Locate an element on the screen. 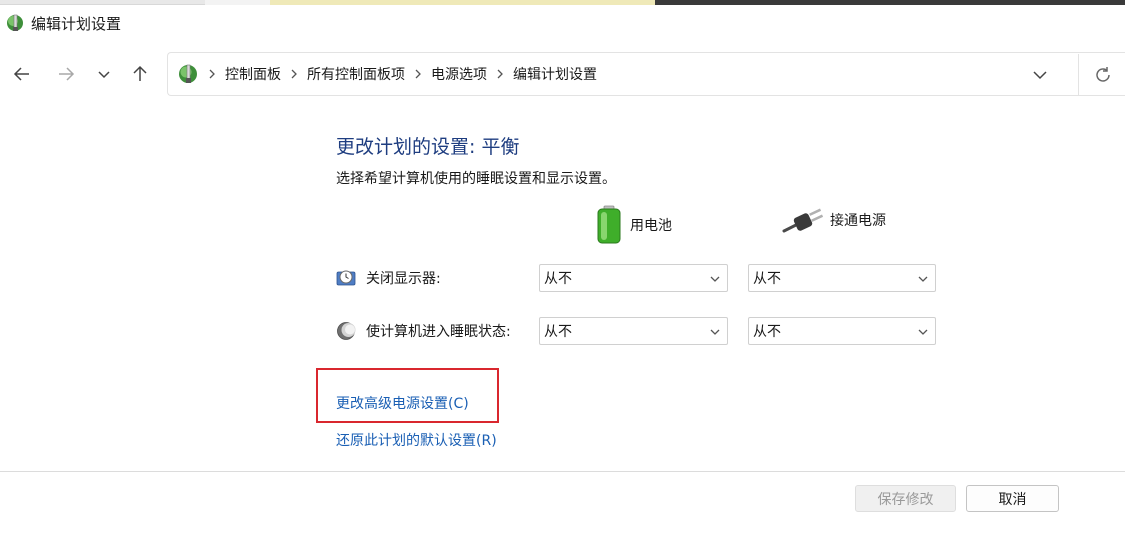 This screenshot has width=1125, height=545. address-history-button is located at coordinates (1040, 75).